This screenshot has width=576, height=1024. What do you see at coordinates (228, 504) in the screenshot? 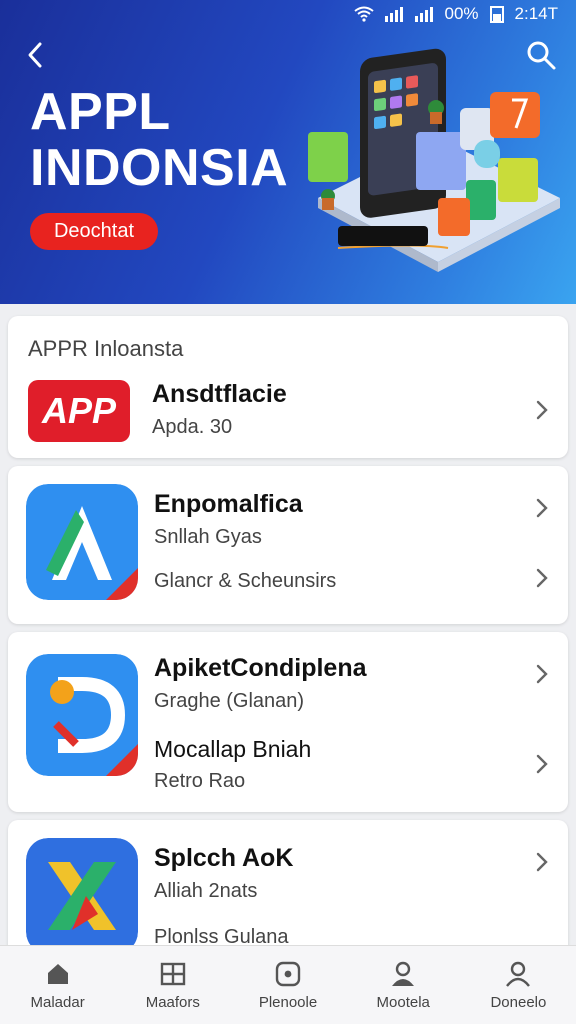
I see `app-name: Enpomalfica` at bounding box center [228, 504].